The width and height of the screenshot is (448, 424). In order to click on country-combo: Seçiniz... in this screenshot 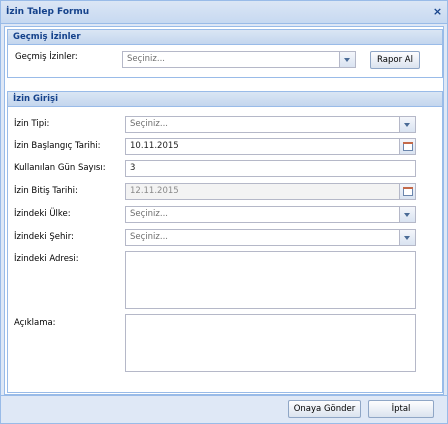, I will do `click(270, 214)`.